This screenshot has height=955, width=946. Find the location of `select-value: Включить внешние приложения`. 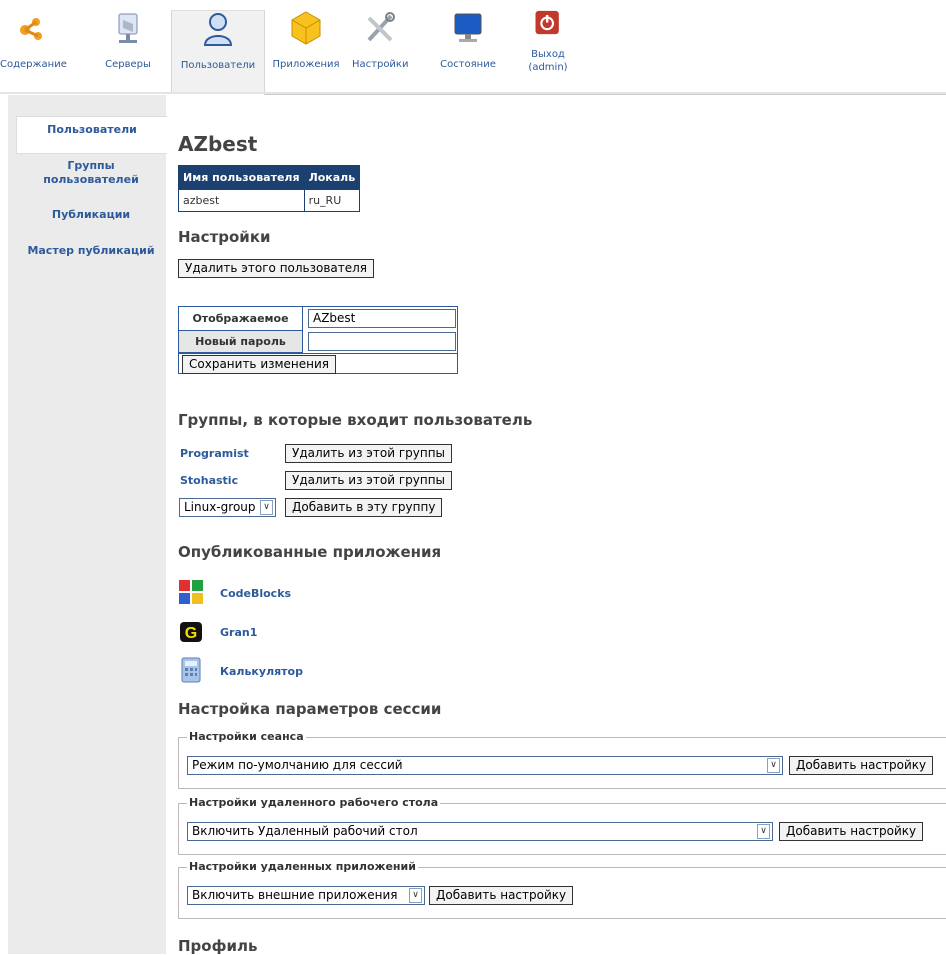

select-value: Включить внешние приложения is located at coordinates (295, 895).